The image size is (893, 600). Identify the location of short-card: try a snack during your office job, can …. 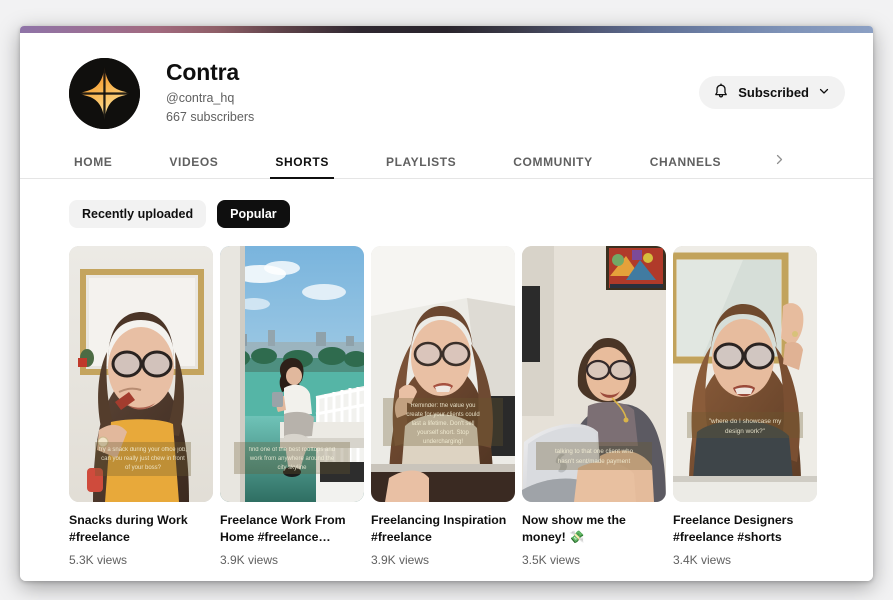
(141, 407).